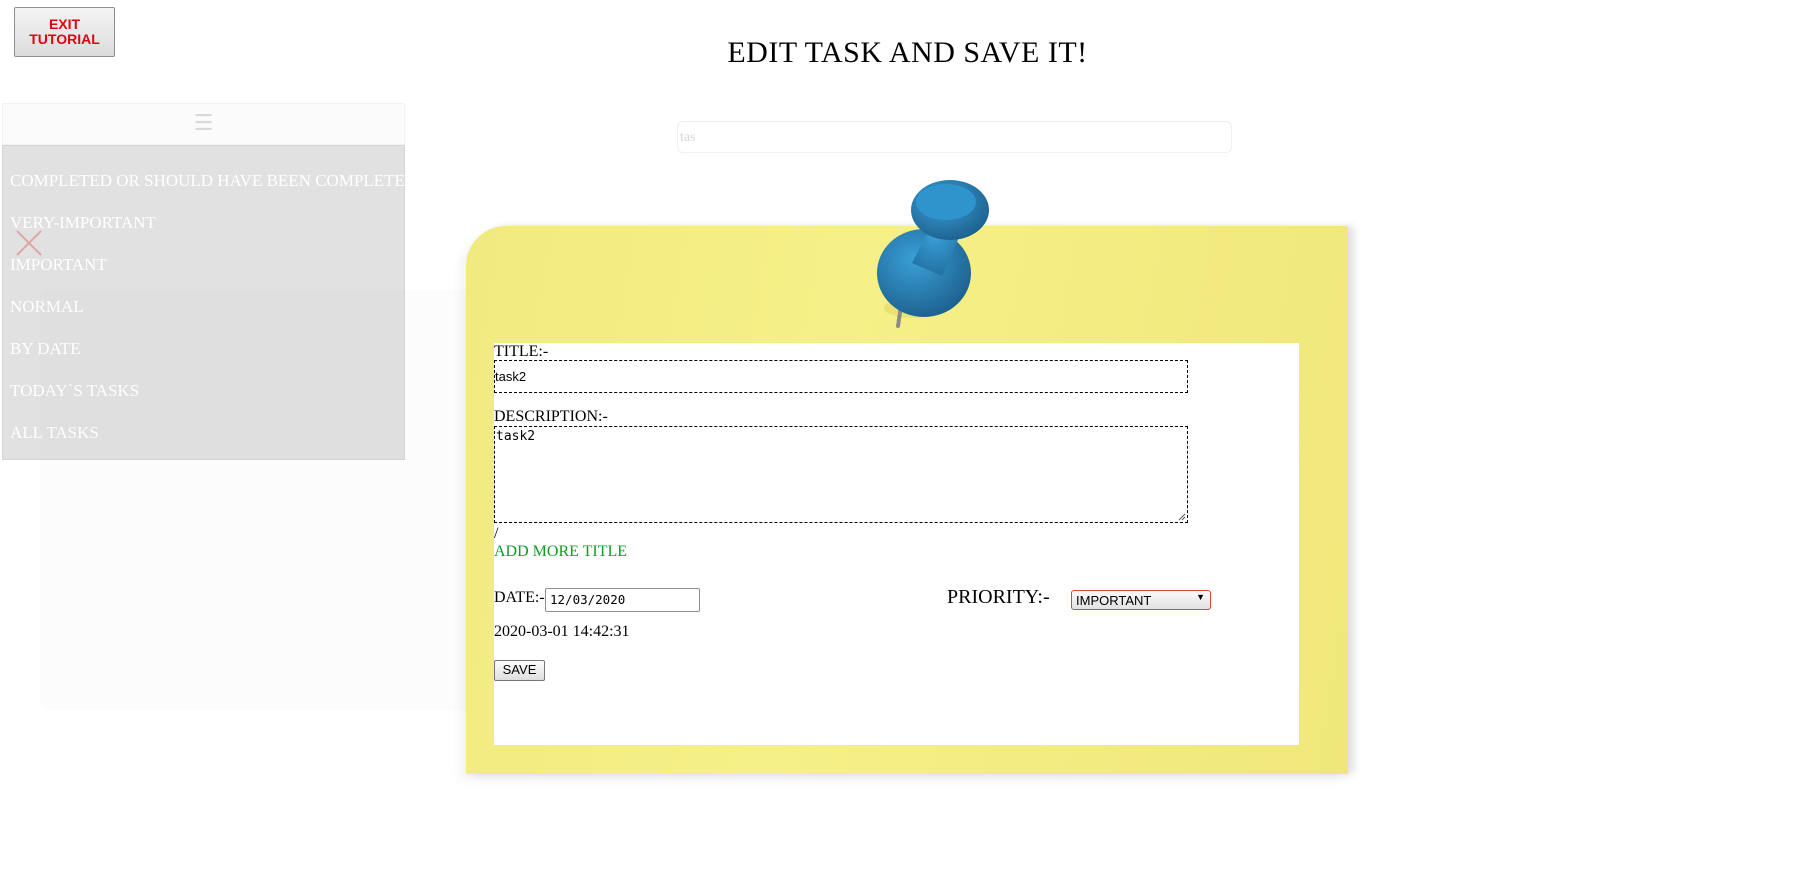  What do you see at coordinates (203, 352) in the screenshot?
I see `sidebar-item-by-date: BY DATE` at bounding box center [203, 352].